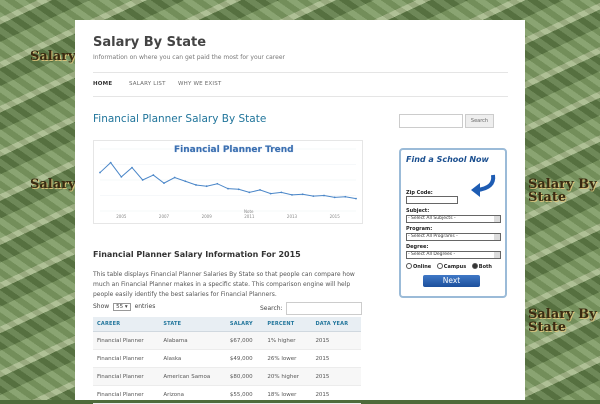  I want to click on column-header-salary: SALARY, so click(244, 324).